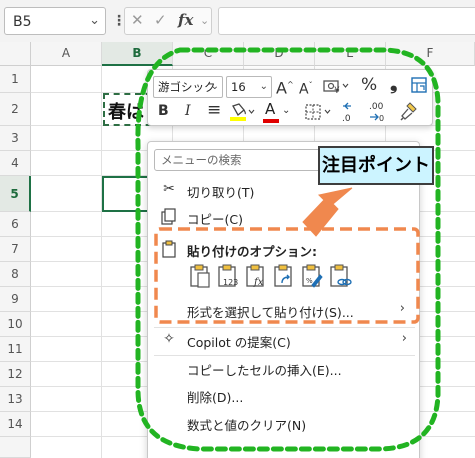  What do you see at coordinates (346, 21) in the screenshot?
I see `formula-input` at bounding box center [346, 21].